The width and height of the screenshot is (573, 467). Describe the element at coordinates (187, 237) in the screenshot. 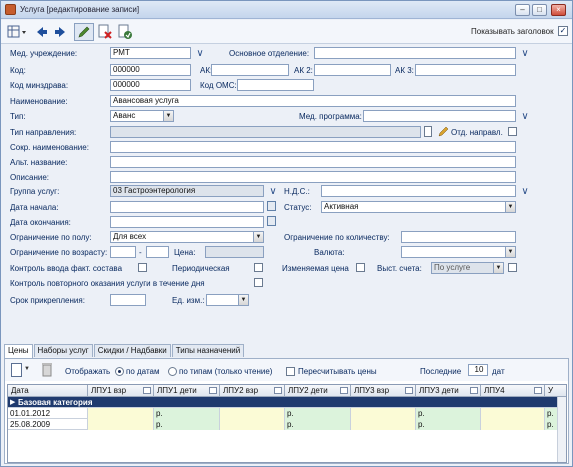

I see `sex-limit-select: Для всех ▼` at that location.